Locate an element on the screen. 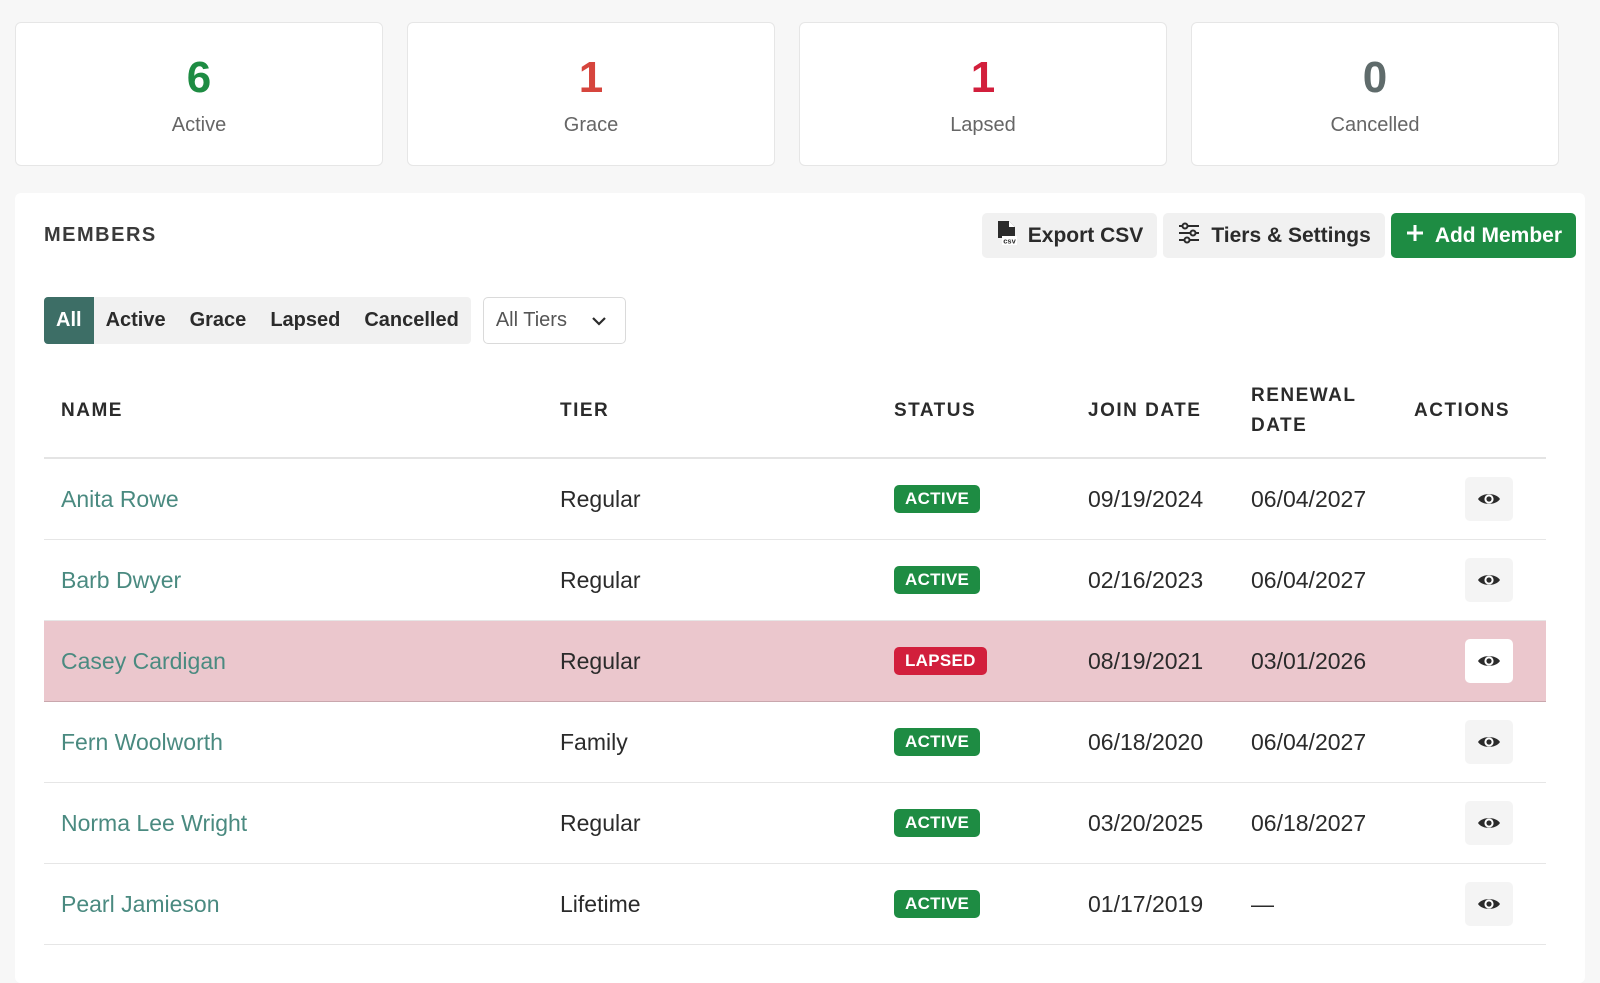 This screenshot has width=1600, height=983. member-name-link: Fern Woolworth is located at coordinates (142, 742).